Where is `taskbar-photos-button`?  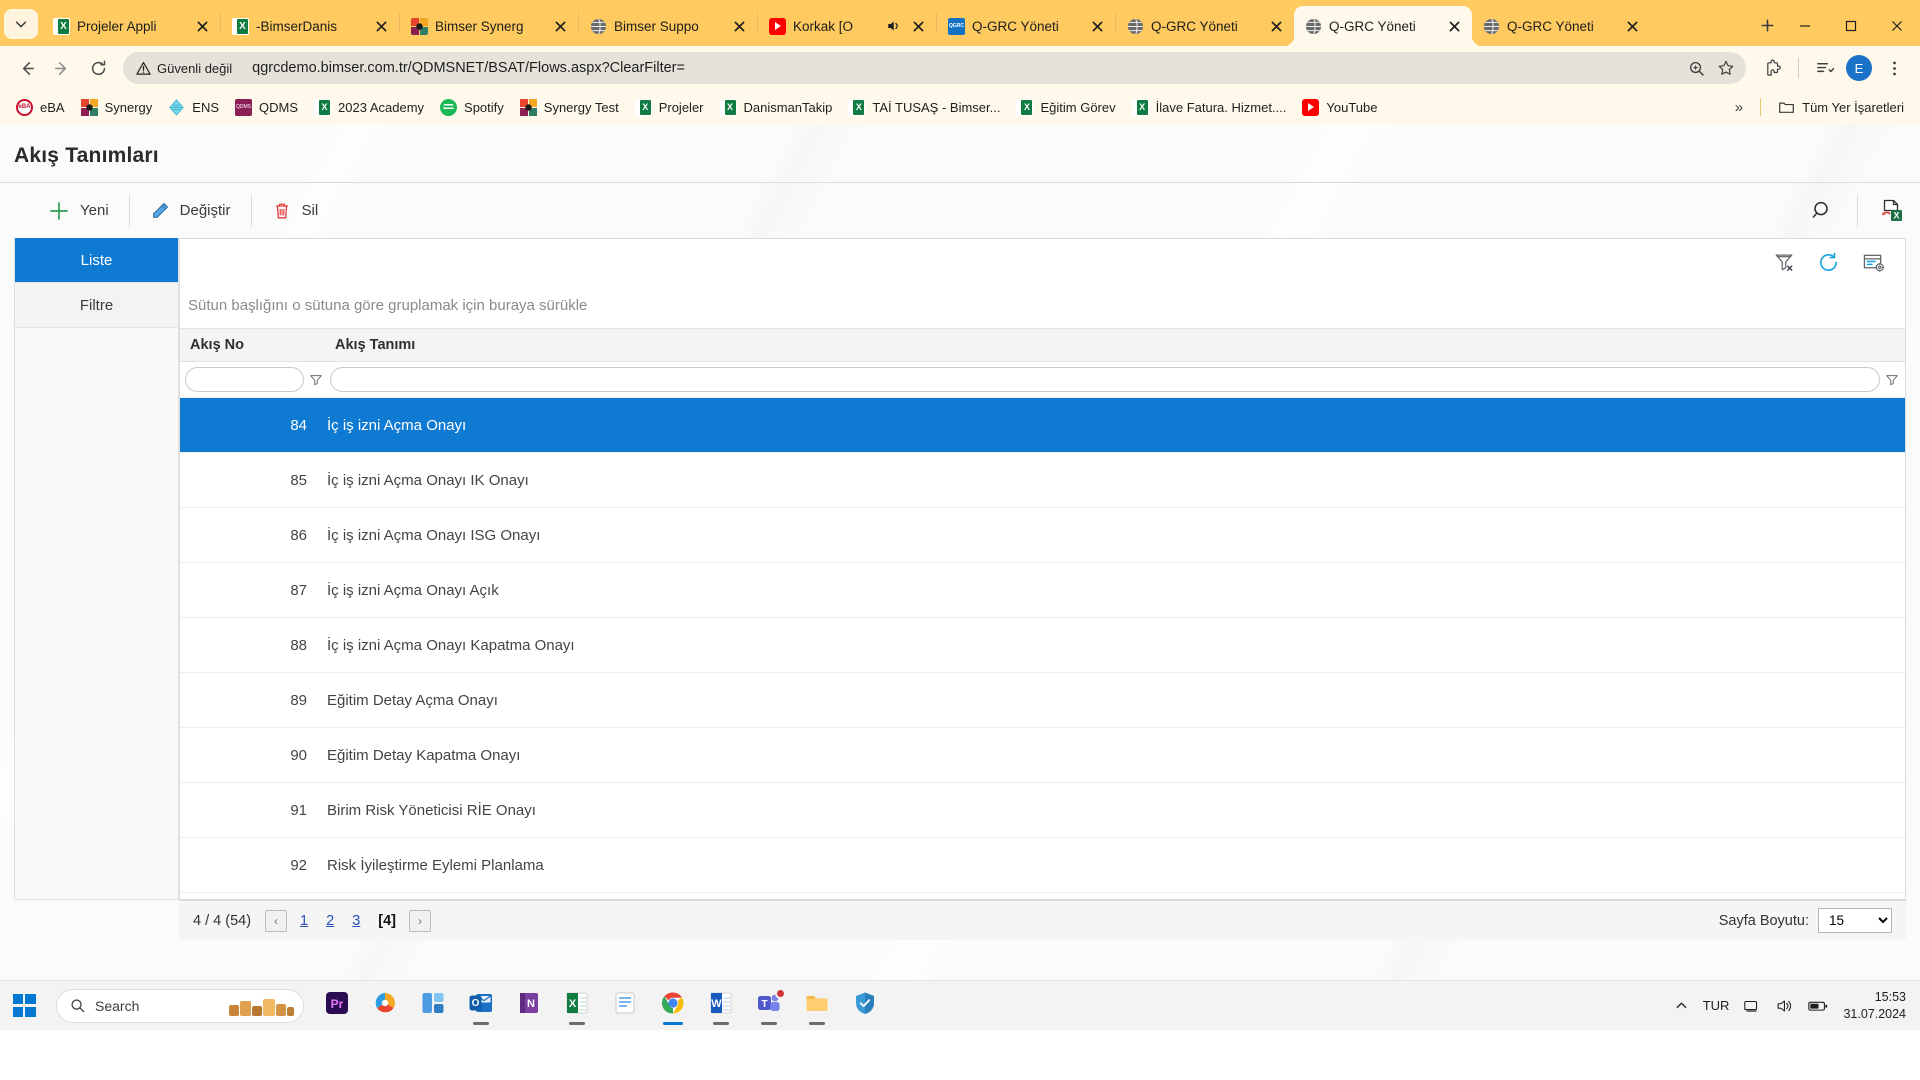 taskbar-photos-button is located at coordinates (385, 1006).